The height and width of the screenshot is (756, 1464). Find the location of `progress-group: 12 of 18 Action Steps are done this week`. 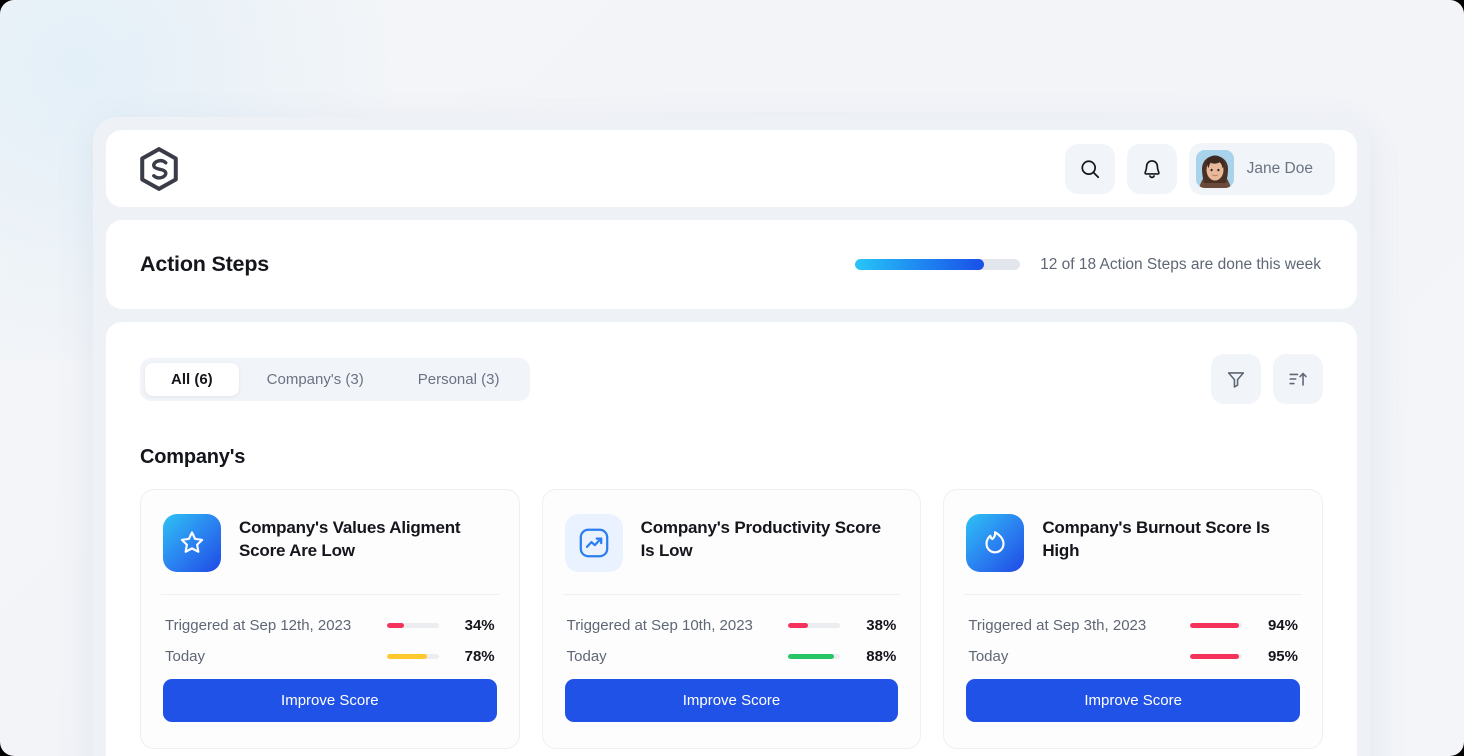

progress-group: 12 of 18 Action Steps are done this week is located at coordinates (1088, 265).